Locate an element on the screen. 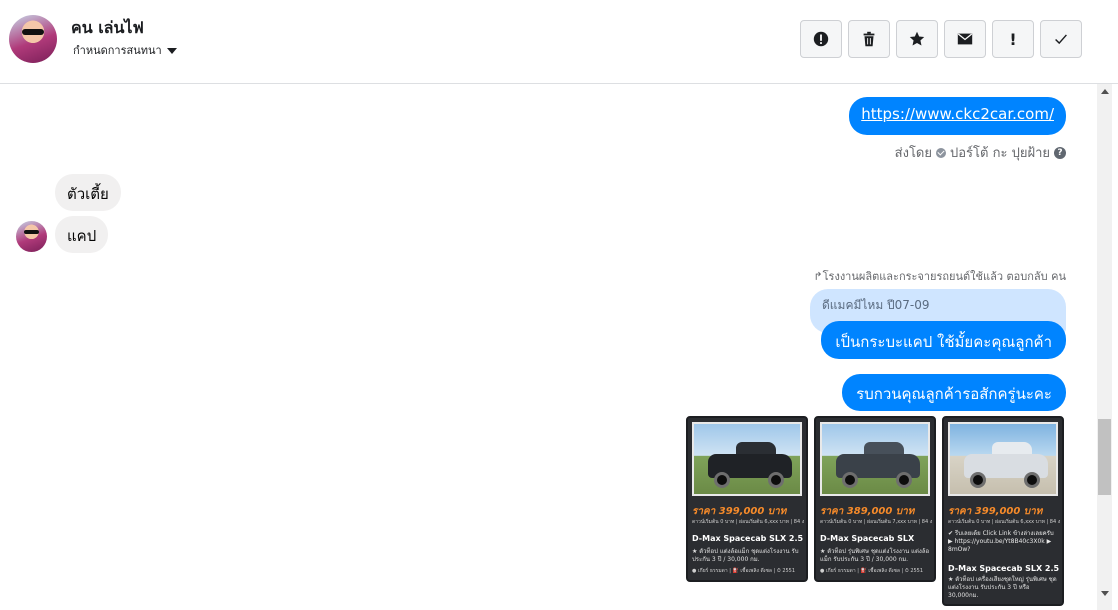 The width and height of the screenshot is (1118, 610). delete-button is located at coordinates (869, 39).